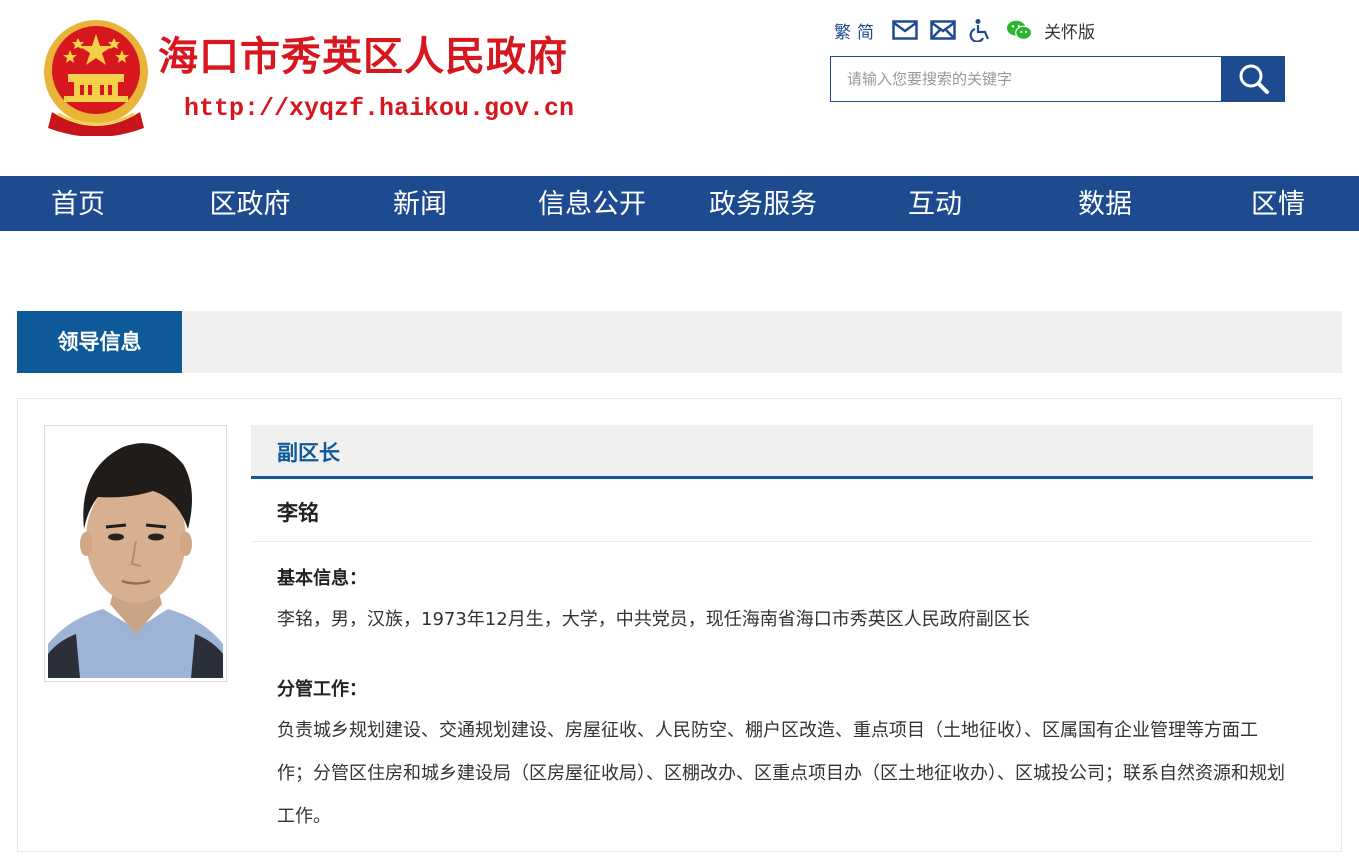  I want to click on nav-item-news: 新闻, so click(420, 203).